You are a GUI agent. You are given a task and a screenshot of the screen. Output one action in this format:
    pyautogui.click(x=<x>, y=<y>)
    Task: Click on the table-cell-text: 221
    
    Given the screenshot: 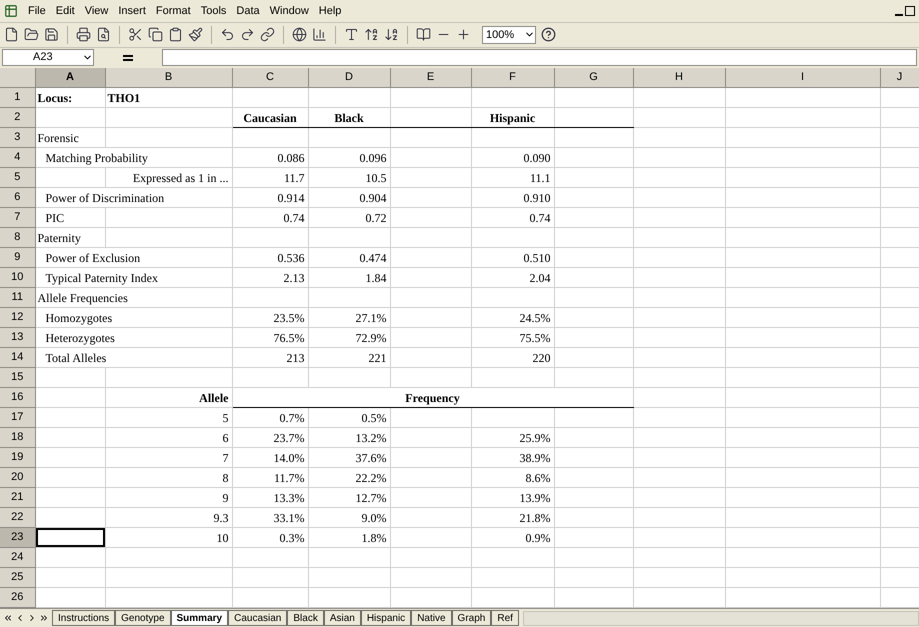 What is the action you would take?
    pyautogui.click(x=378, y=358)
    